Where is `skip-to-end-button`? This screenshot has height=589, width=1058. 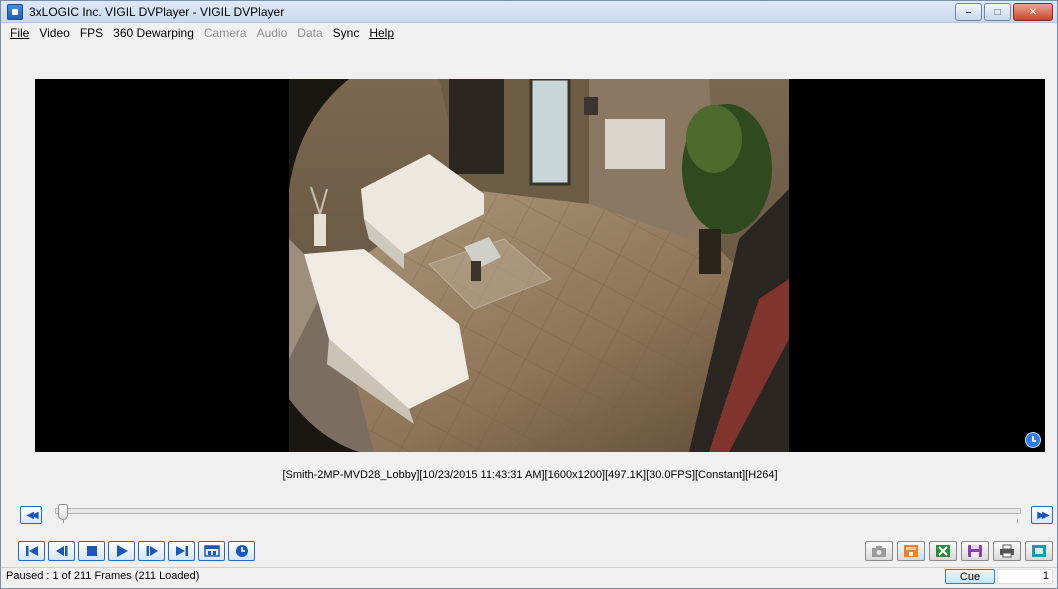 skip-to-end-button is located at coordinates (181, 551).